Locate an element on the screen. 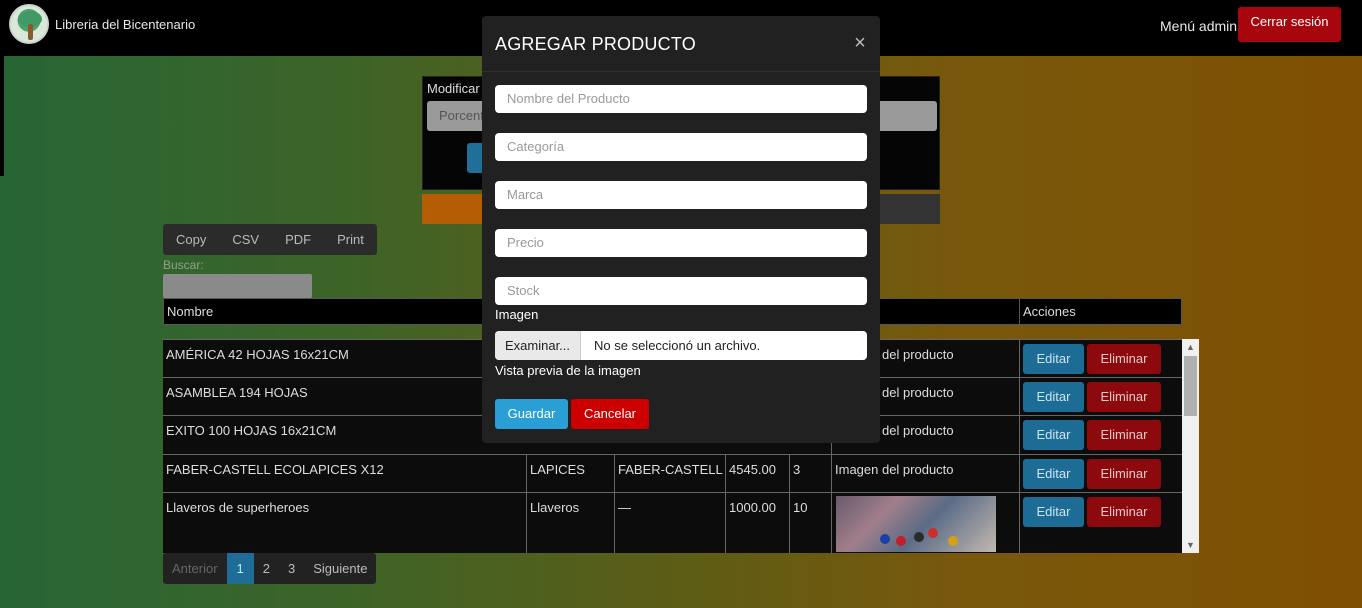 The image size is (1362, 608). file-status-text: No se seleccionó un archivo. is located at coordinates (677, 345).